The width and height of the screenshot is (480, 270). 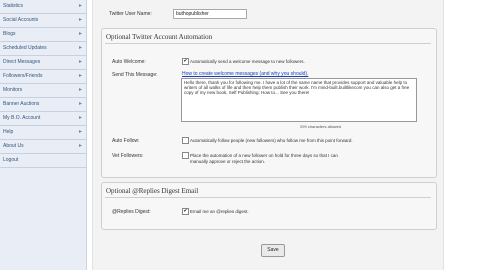 I want to click on sidebar-item-banner-auctions: Banner Auctions ▸, so click(x=43, y=105).